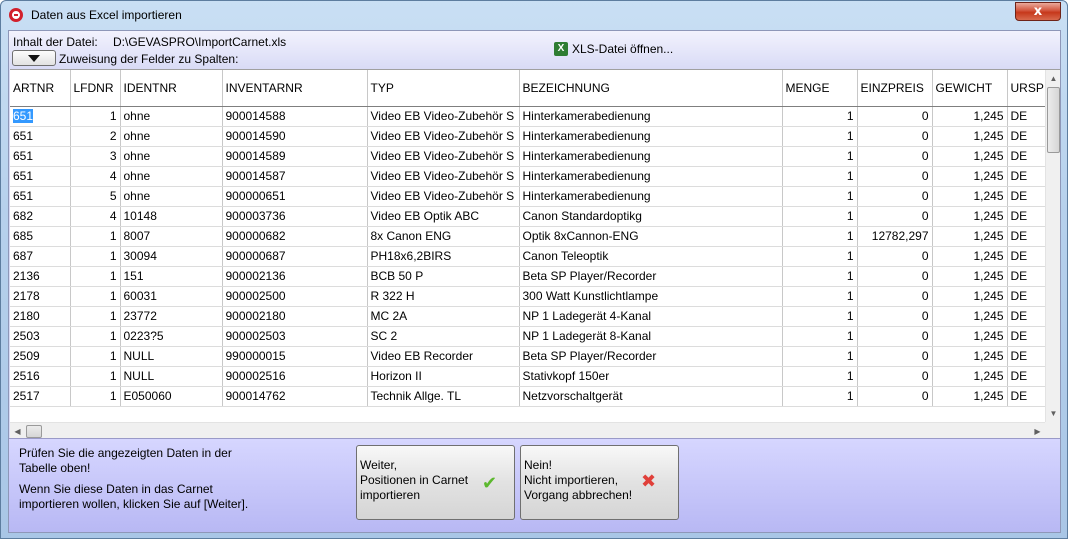 This screenshot has height=539, width=1068. Describe the element at coordinates (171, 336) in the screenshot. I see `cell-identnr: 0223?5` at that location.